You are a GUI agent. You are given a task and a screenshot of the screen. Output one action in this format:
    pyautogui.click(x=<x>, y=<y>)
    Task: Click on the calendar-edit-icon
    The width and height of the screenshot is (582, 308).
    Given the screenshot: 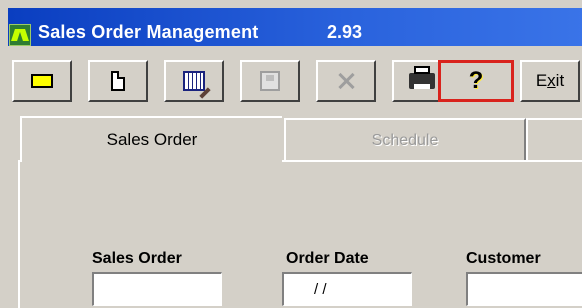 What is the action you would take?
    pyautogui.click(x=194, y=81)
    